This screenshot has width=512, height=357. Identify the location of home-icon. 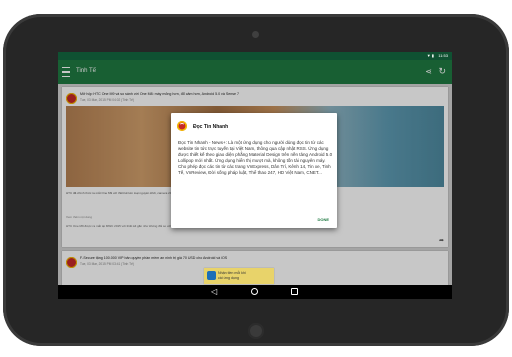
(254, 291).